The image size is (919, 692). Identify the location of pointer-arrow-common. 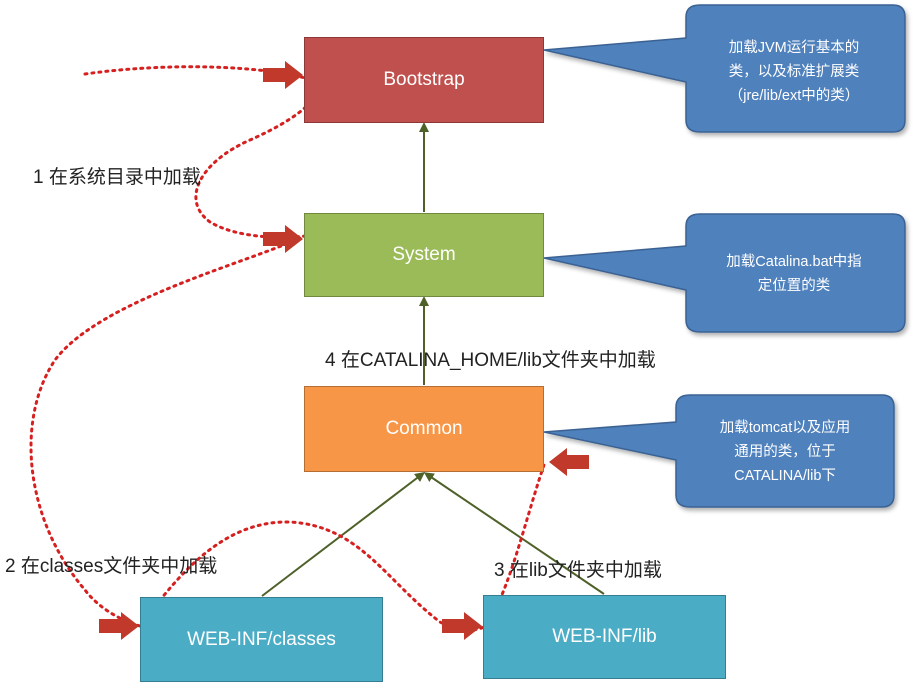
(569, 462).